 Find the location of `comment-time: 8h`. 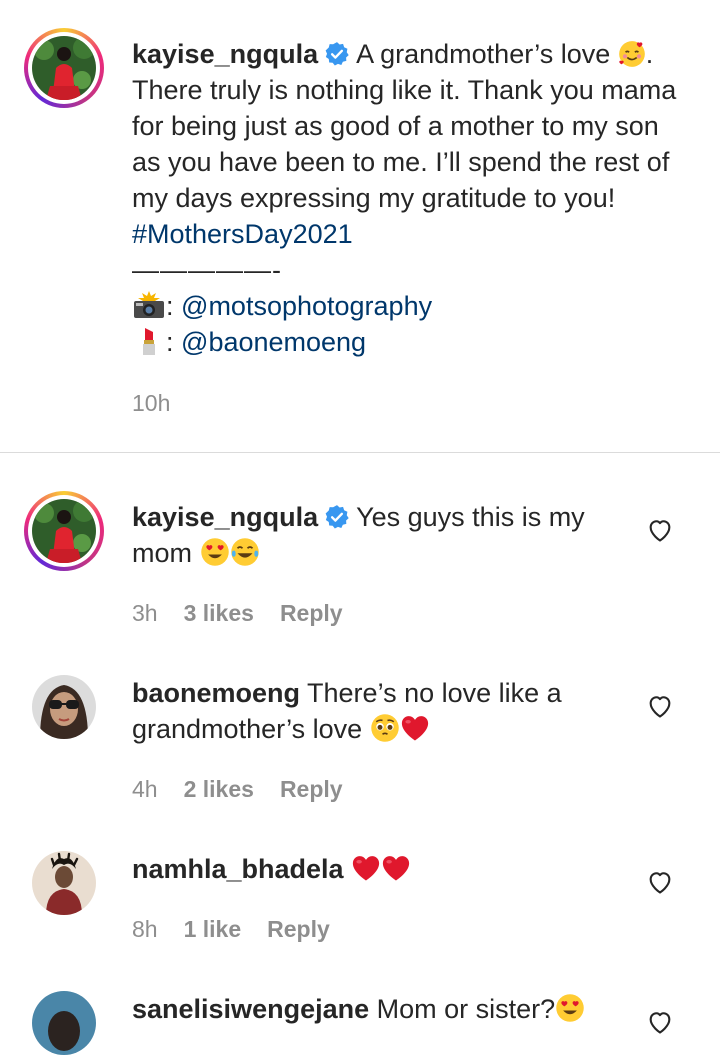

comment-time: 8h is located at coordinates (145, 929).